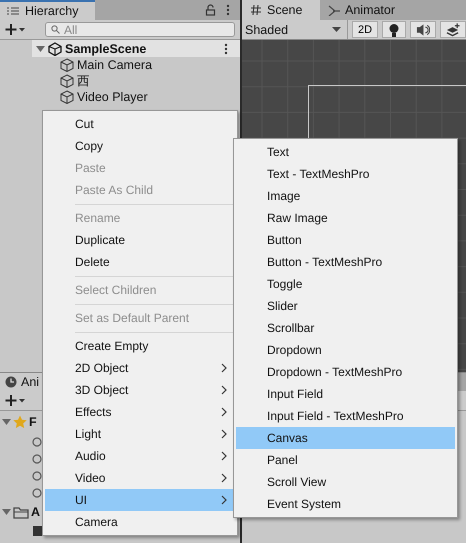 The width and height of the screenshot is (466, 543). I want to click on hierarchy-item: Video Player, so click(136, 97).